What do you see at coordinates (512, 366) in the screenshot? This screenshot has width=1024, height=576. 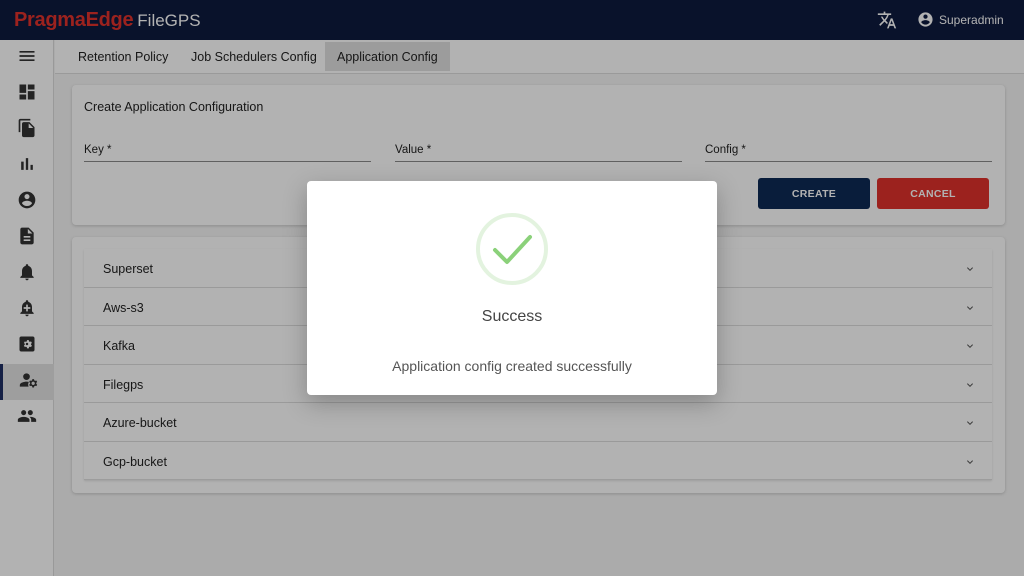 I see `dialog-message: Application config created successfully` at bounding box center [512, 366].